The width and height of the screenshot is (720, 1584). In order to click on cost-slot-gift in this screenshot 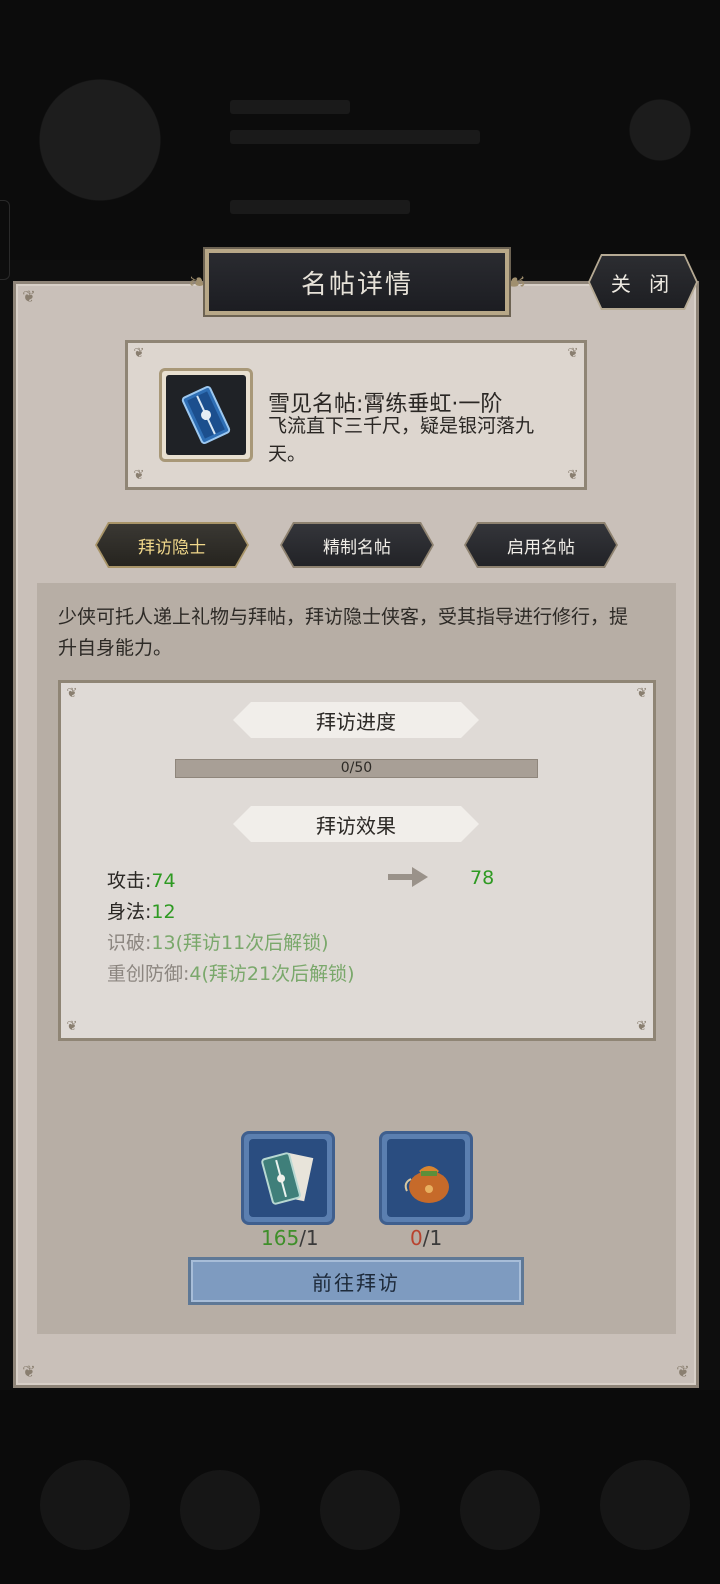, I will do `click(426, 1178)`.